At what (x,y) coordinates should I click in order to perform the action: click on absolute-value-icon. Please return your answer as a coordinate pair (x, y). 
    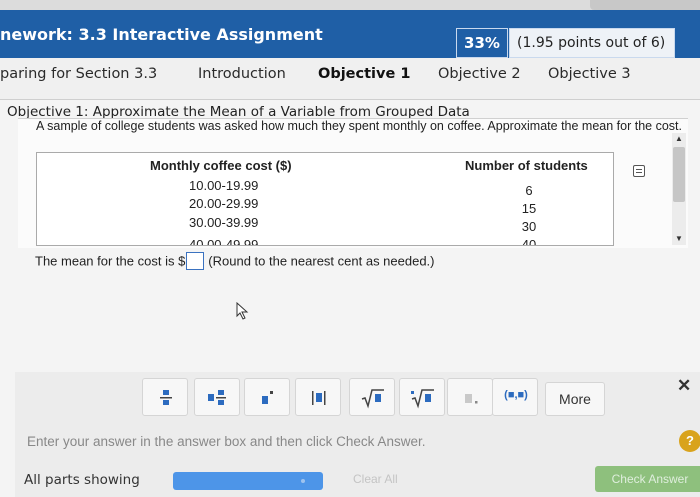
    Looking at the image, I should click on (319, 398).